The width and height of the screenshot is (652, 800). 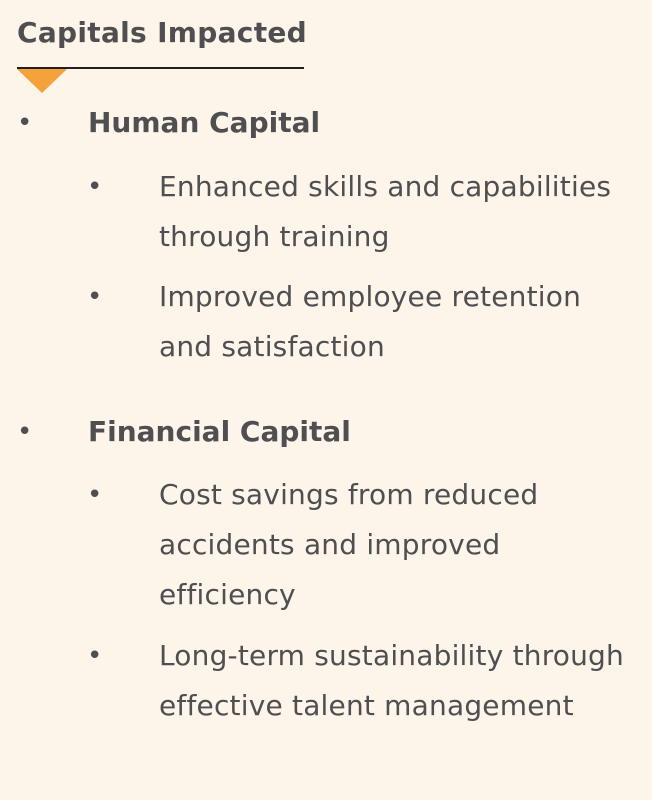 I want to click on capital-title: Financial Capital, so click(x=219, y=431).